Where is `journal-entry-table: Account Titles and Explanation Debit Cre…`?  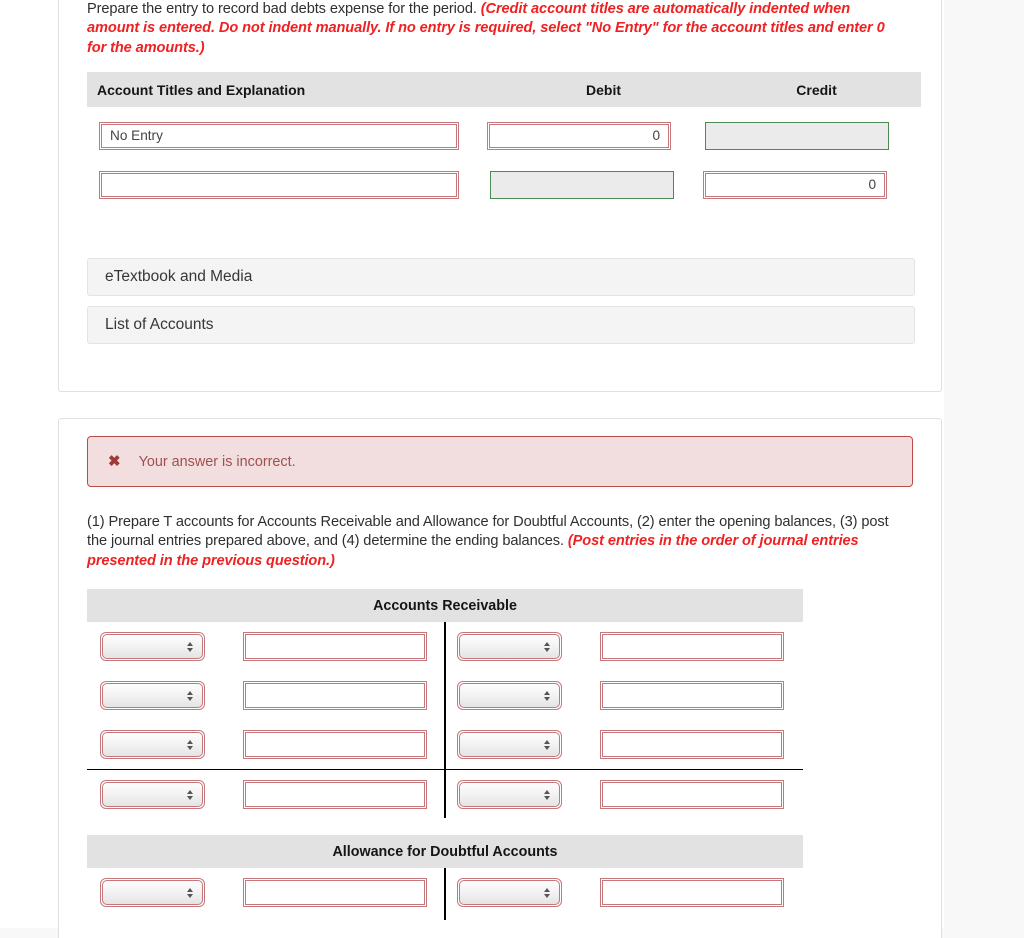 journal-entry-table: Account Titles and Explanation Debit Cre… is located at coordinates (504, 140).